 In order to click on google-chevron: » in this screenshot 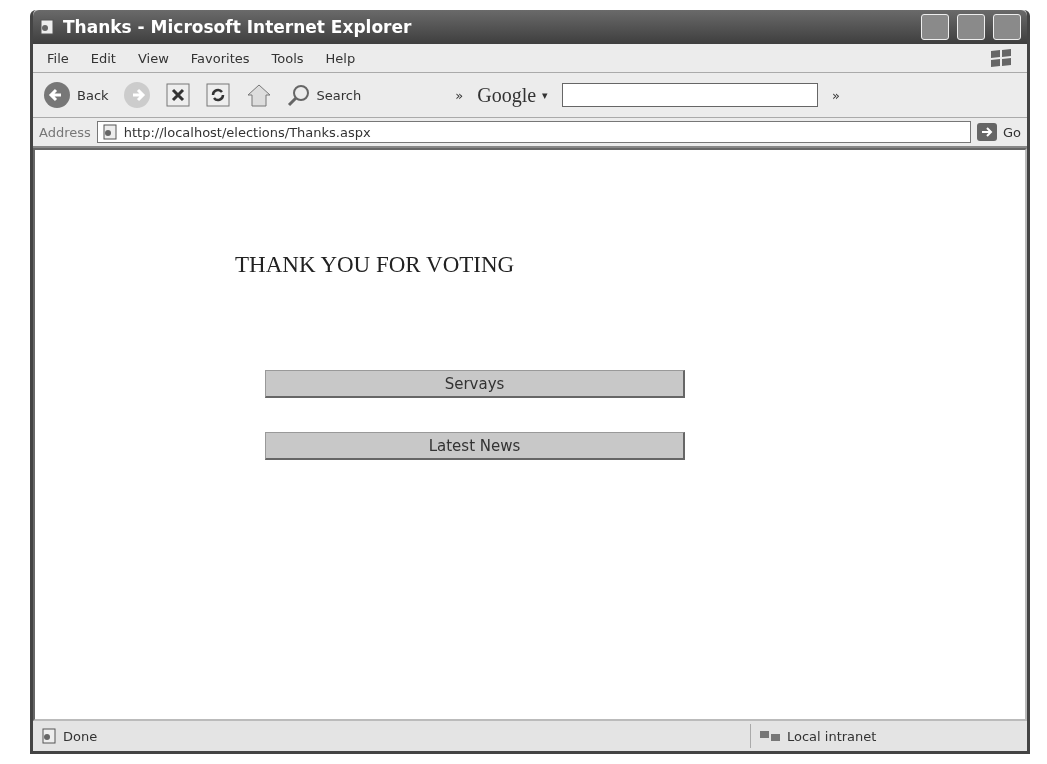, I will do `click(836, 95)`.